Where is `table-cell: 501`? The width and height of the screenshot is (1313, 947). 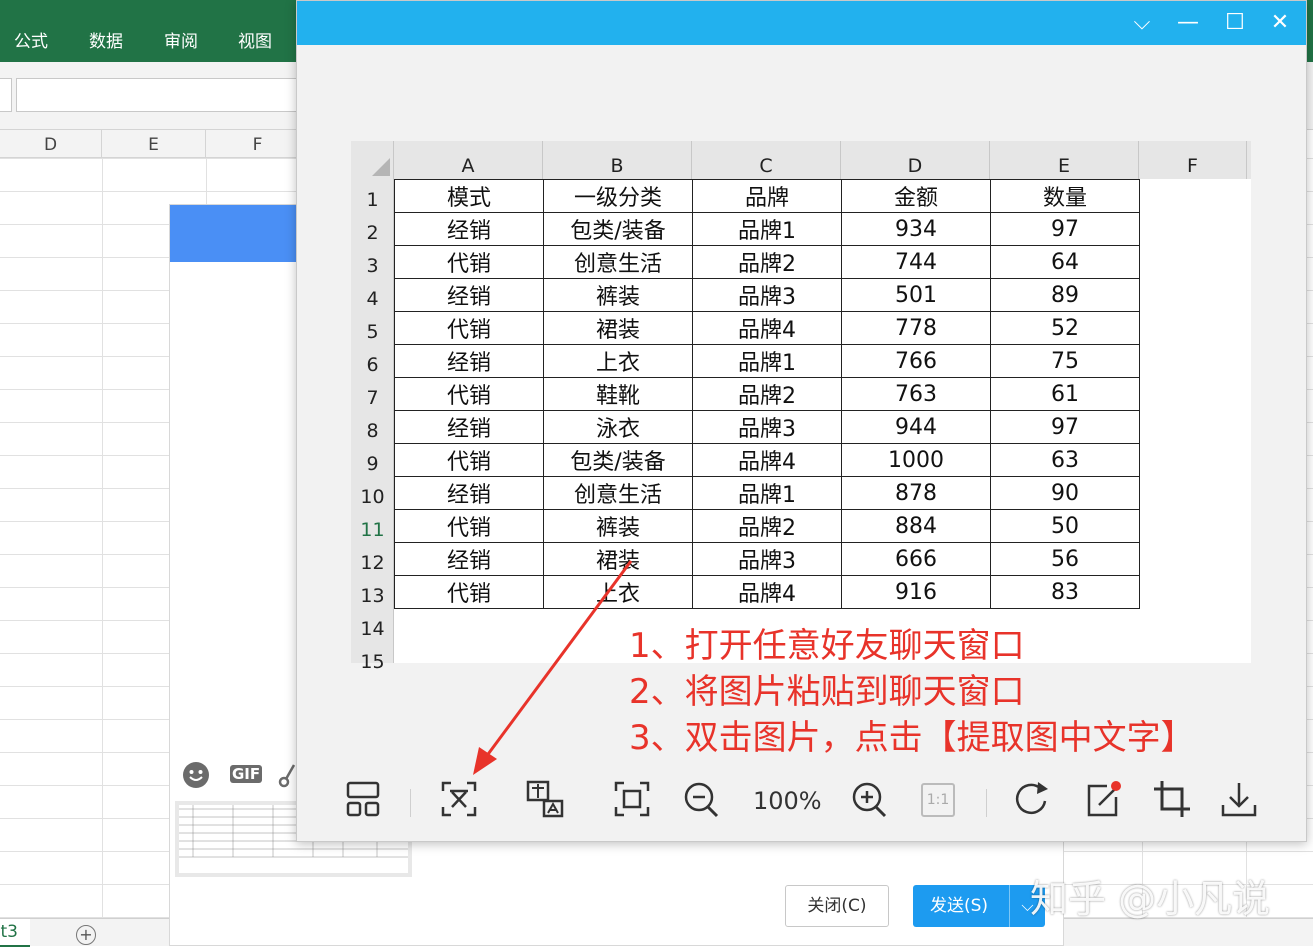
table-cell: 501 is located at coordinates (916, 295).